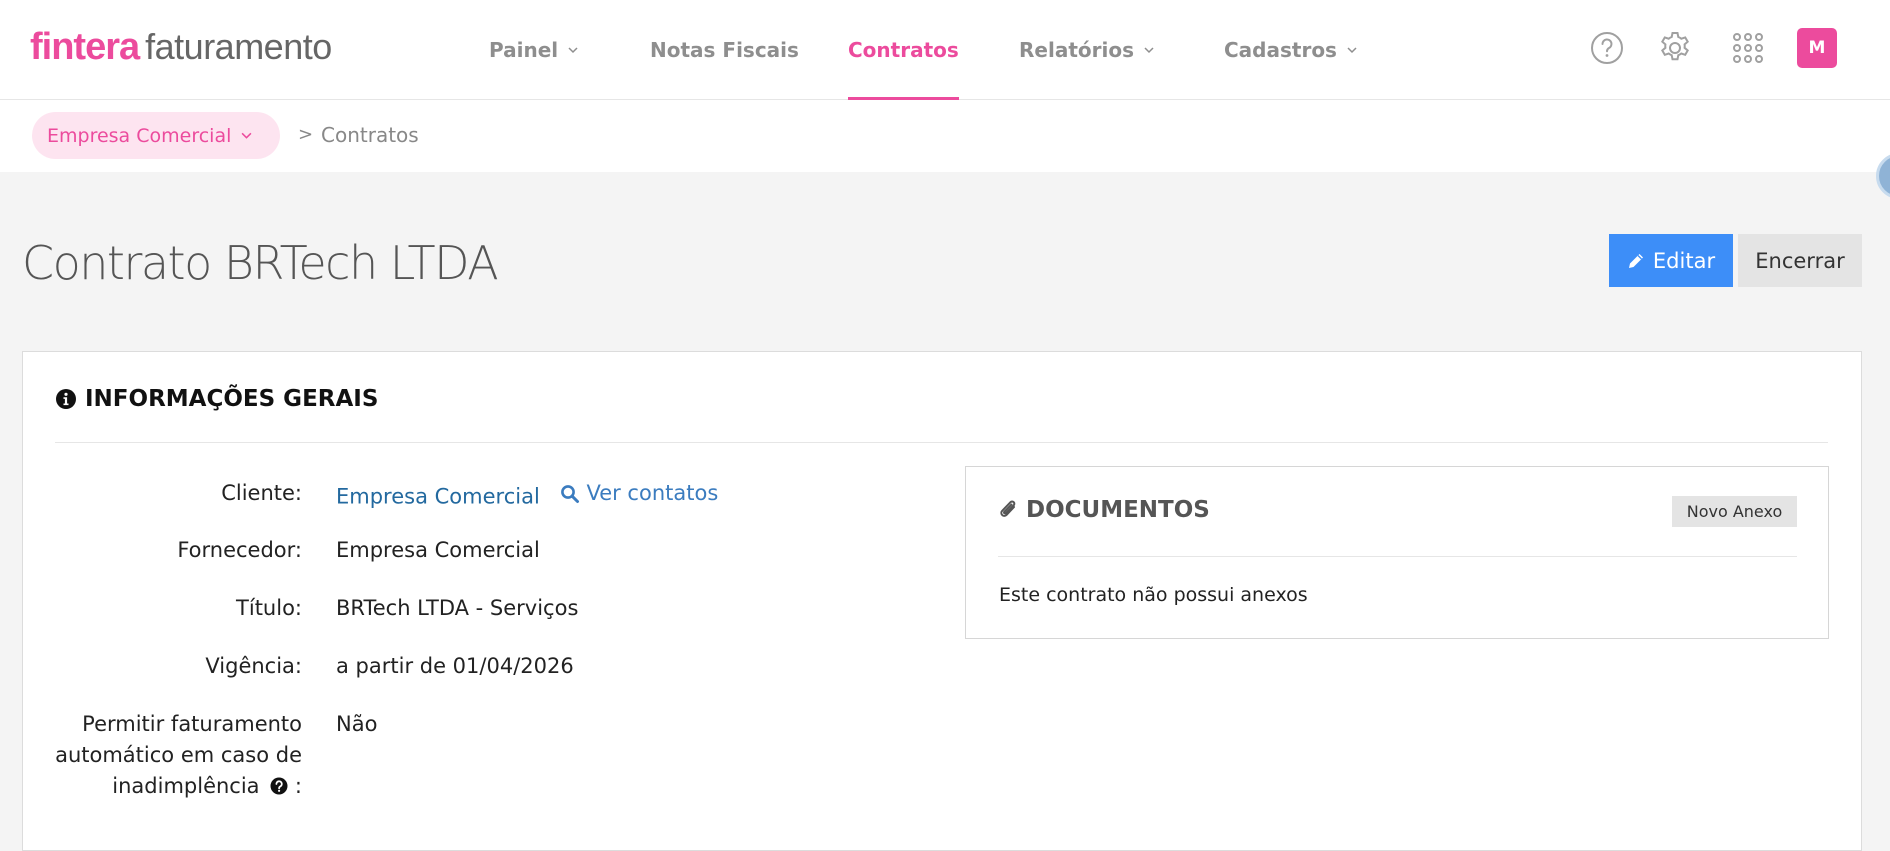 The height and width of the screenshot is (851, 1890). I want to click on nav-notas-fiscais: Notas Fiscais, so click(724, 50).